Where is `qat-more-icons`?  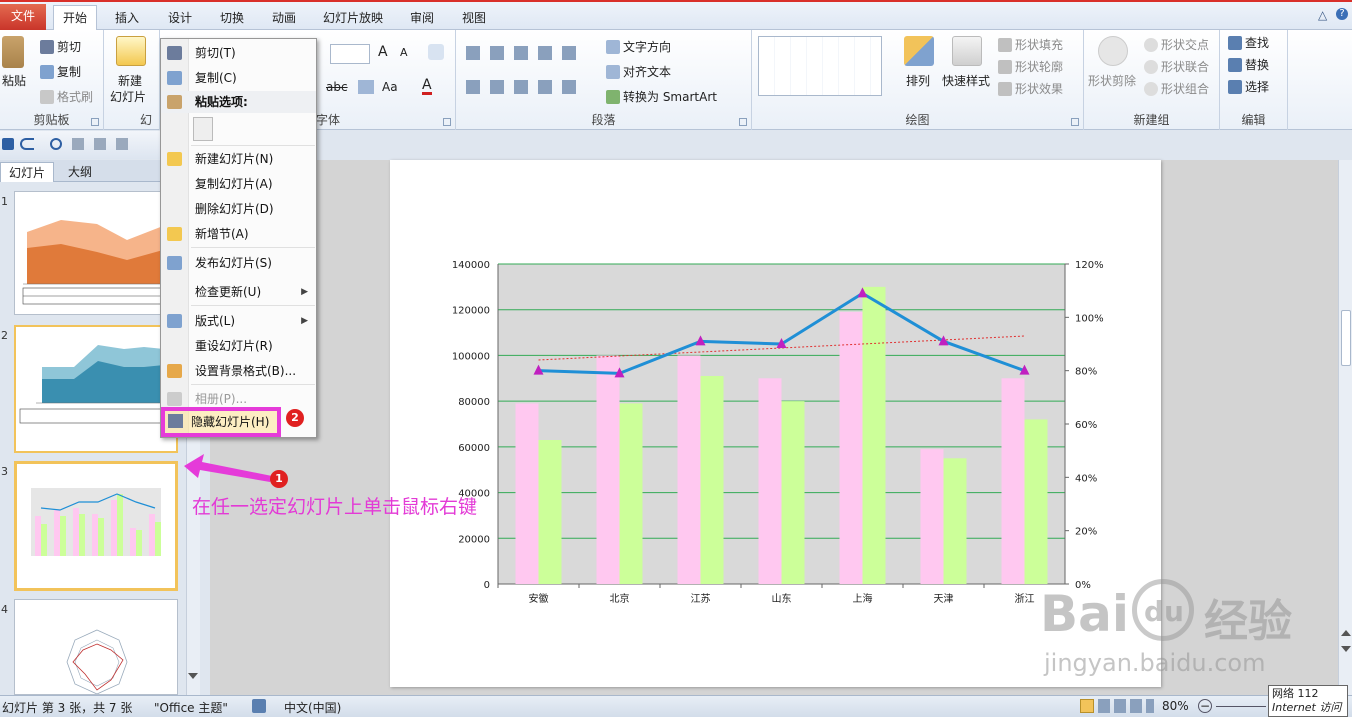
qat-more-icons is located at coordinates (102, 144).